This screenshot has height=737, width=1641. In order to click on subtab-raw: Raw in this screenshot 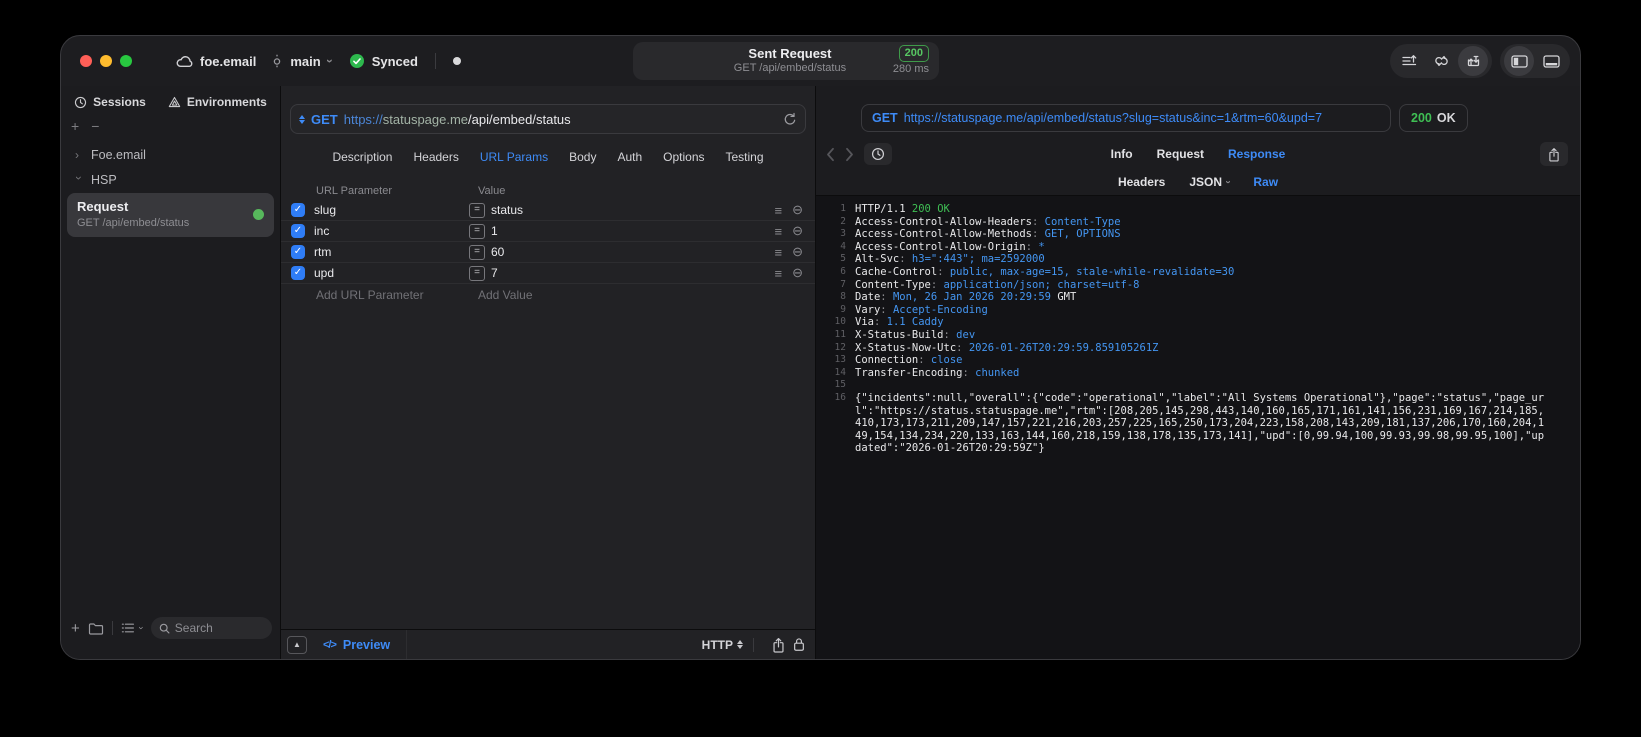, I will do `click(1265, 182)`.